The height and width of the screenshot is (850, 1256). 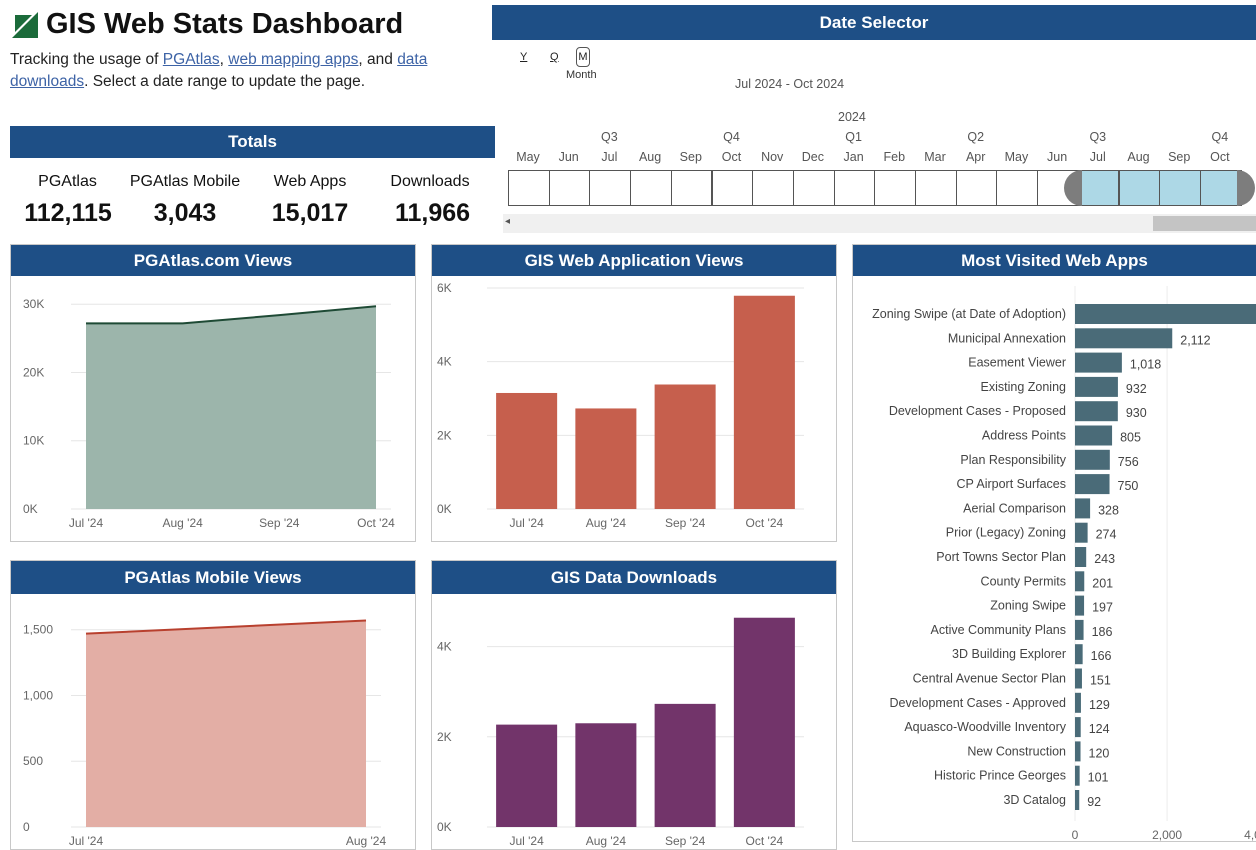 What do you see at coordinates (1195, 340) in the screenshot?
I see `data-label: 2,112` at bounding box center [1195, 340].